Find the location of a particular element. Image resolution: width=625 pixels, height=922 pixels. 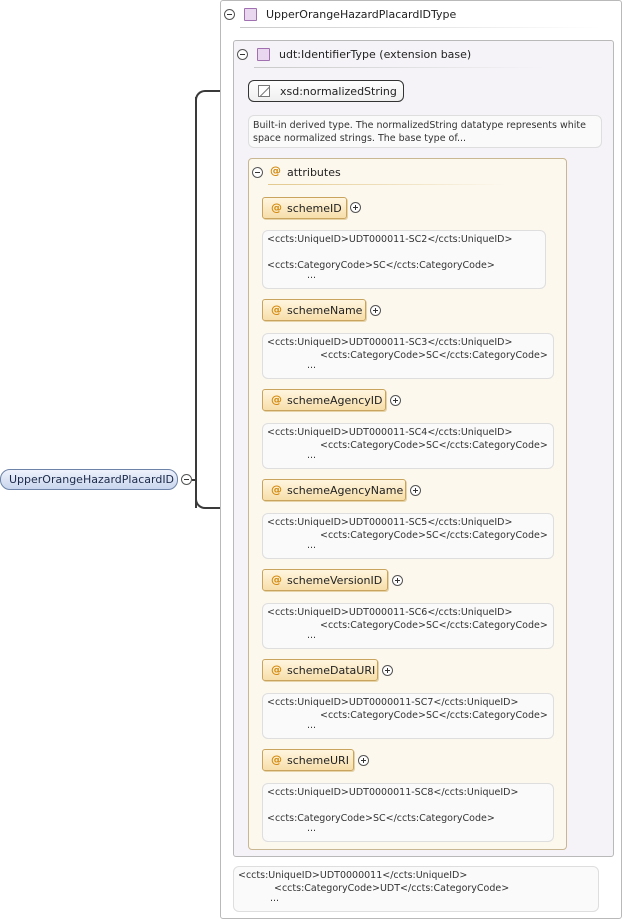

attribute-node: @ schemeID is located at coordinates (304, 208).